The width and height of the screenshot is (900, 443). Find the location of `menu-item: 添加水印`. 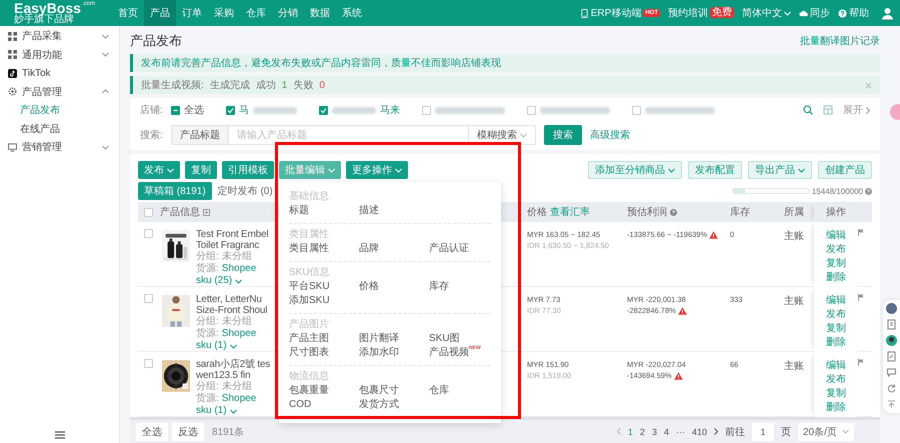

menu-item: 添加水印 is located at coordinates (379, 353).